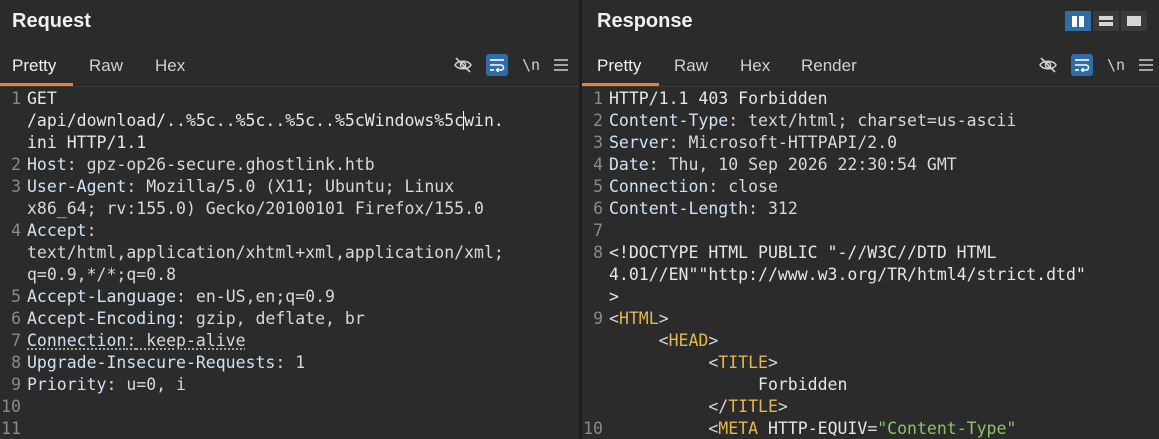  What do you see at coordinates (645, 21) in the screenshot?
I see `response-title: Response` at bounding box center [645, 21].